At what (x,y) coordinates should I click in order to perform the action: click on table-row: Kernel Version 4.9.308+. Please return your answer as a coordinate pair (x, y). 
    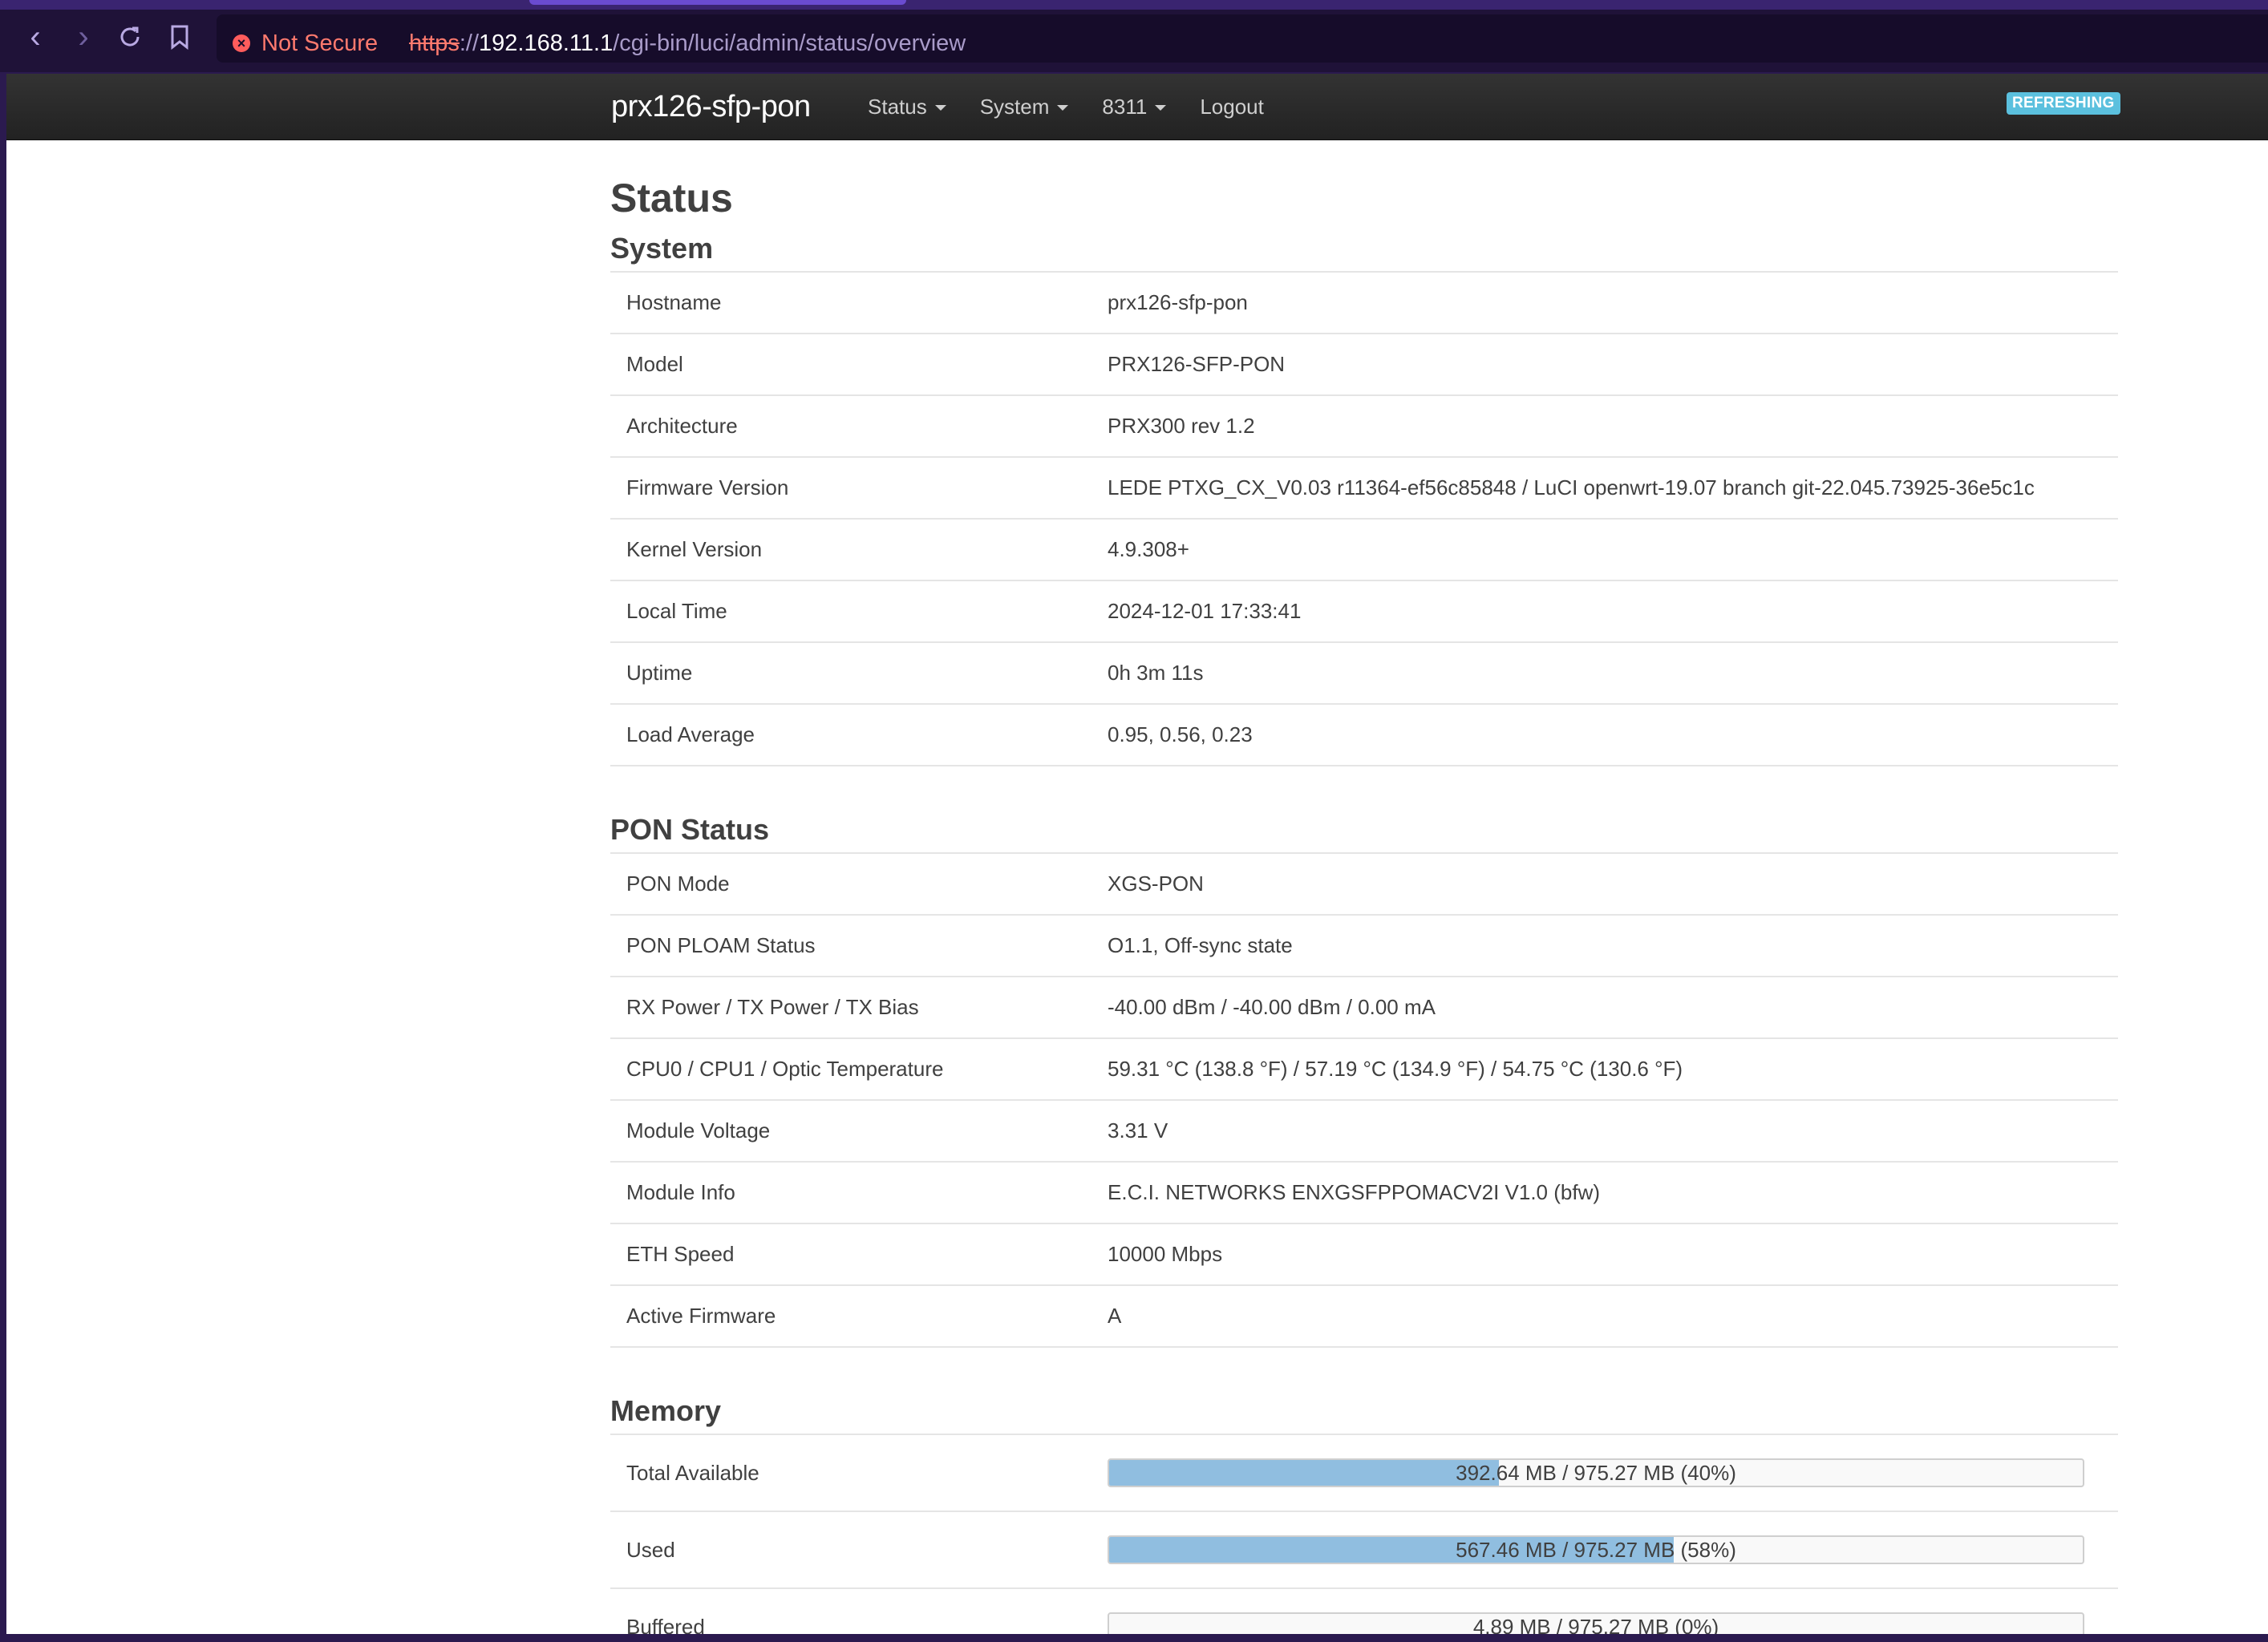
    Looking at the image, I should click on (1364, 550).